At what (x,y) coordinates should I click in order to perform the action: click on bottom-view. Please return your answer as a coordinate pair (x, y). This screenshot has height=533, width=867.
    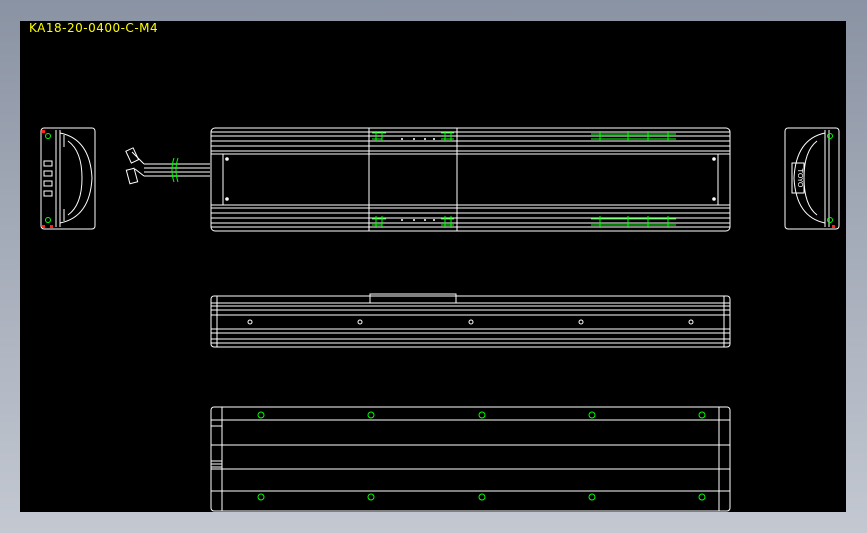
    Looking at the image, I should click on (470, 459).